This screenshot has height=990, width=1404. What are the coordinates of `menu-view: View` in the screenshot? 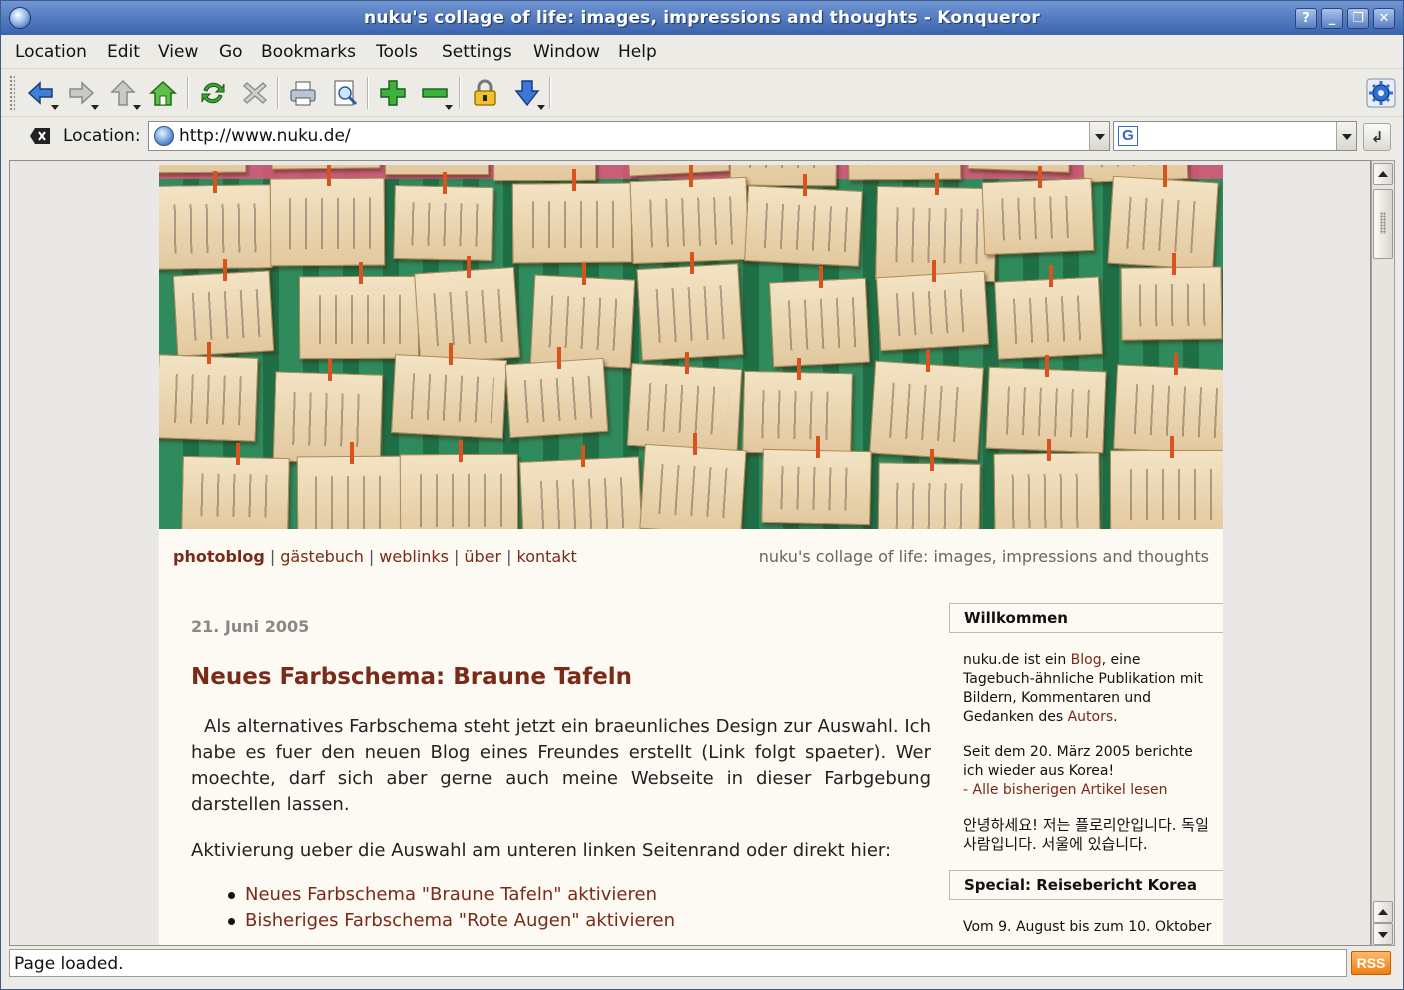 It's located at (178, 52).